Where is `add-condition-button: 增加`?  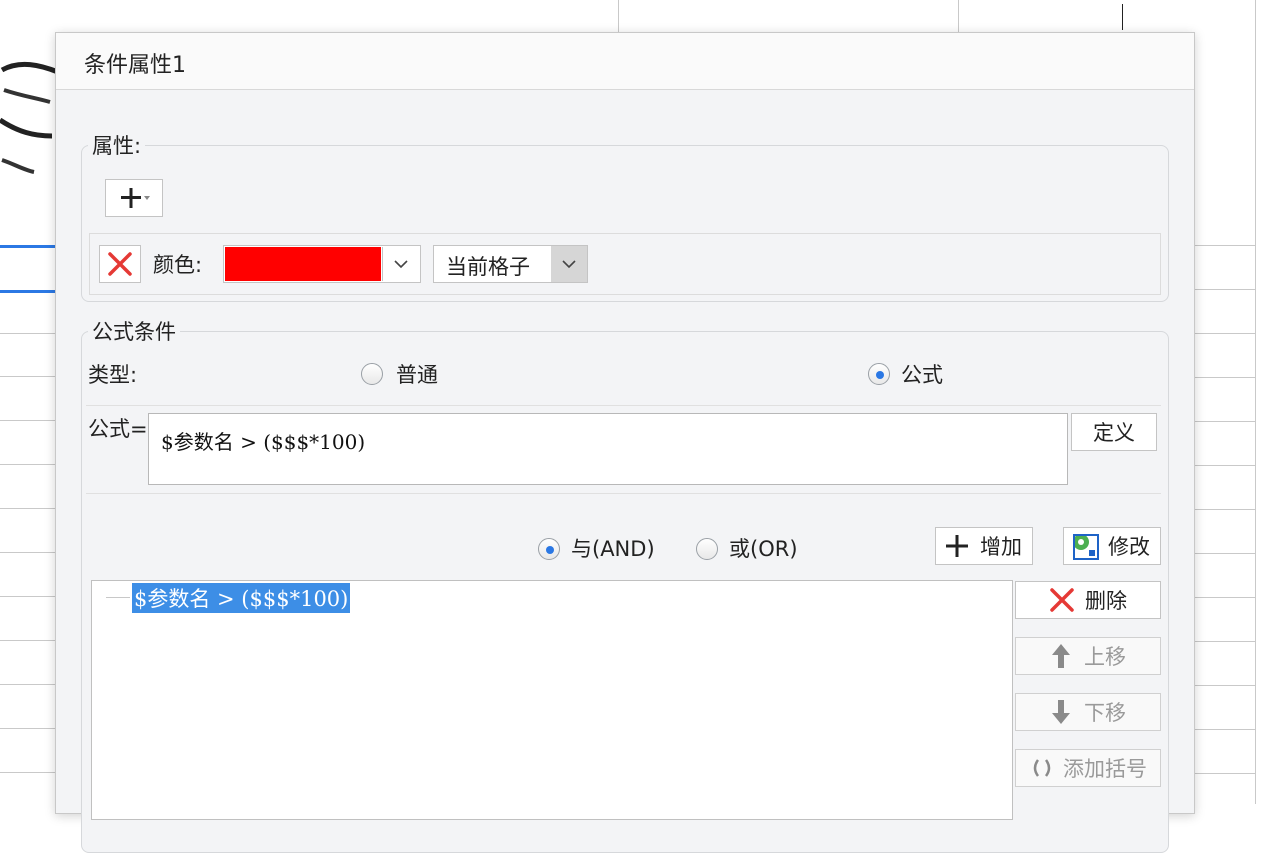 add-condition-button: 增加 is located at coordinates (984, 546).